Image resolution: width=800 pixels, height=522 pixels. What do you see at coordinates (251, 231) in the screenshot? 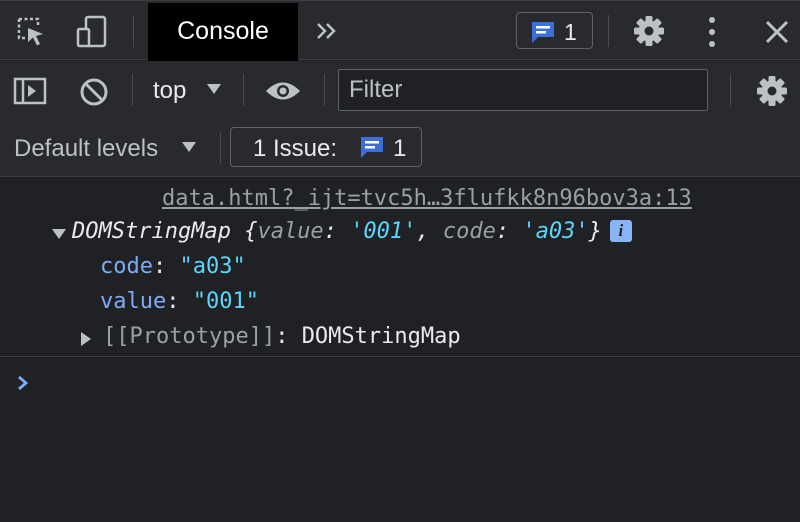
I see `brace-open: {` at bounding box center [251, 231].